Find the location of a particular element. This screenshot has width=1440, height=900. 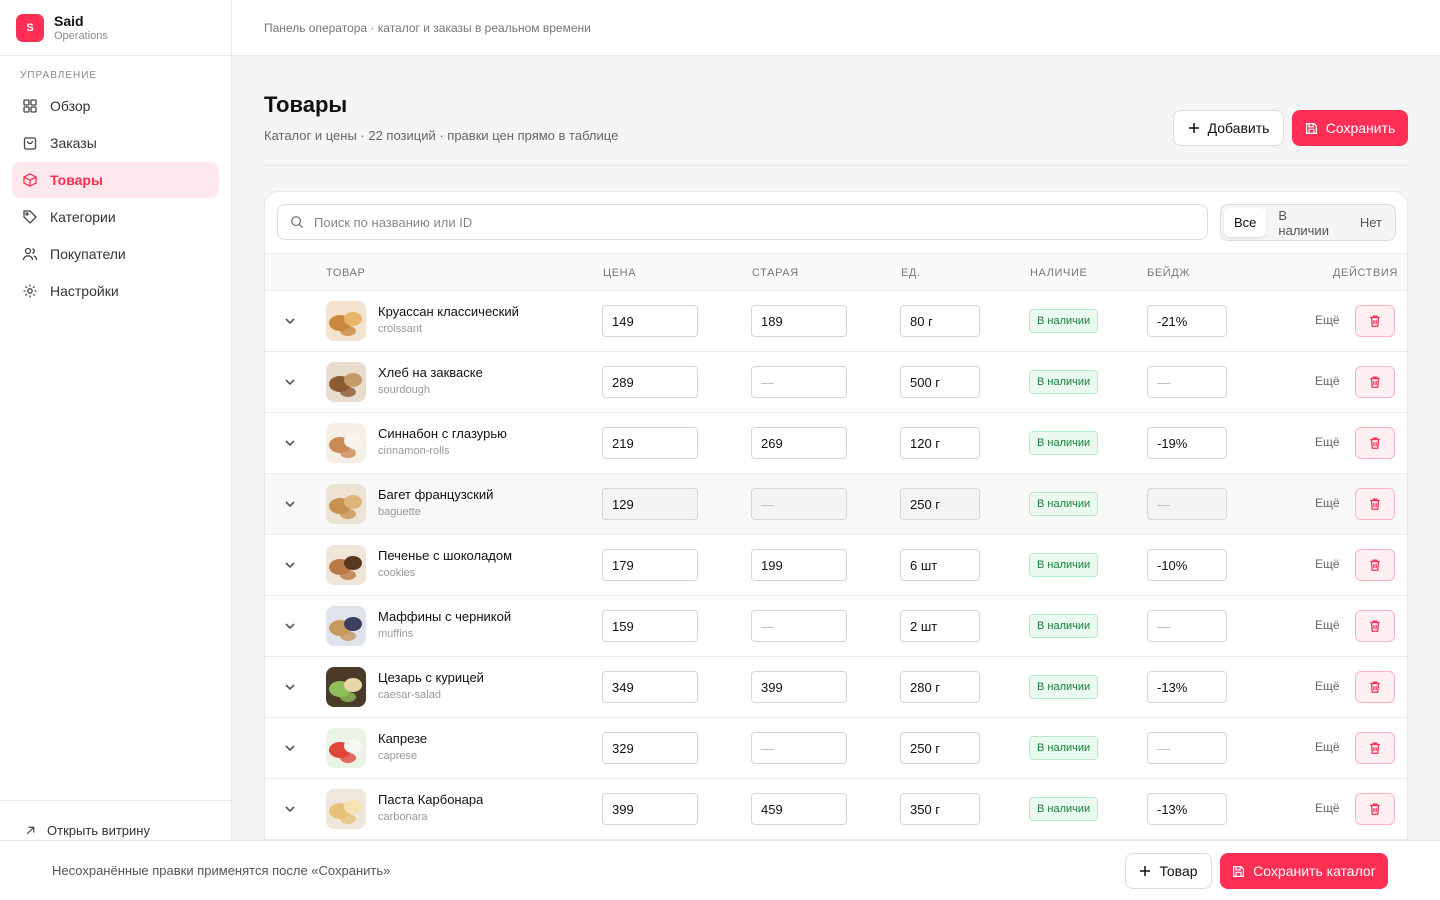

badge-input: -10% is located at coordinates (1187, 565).